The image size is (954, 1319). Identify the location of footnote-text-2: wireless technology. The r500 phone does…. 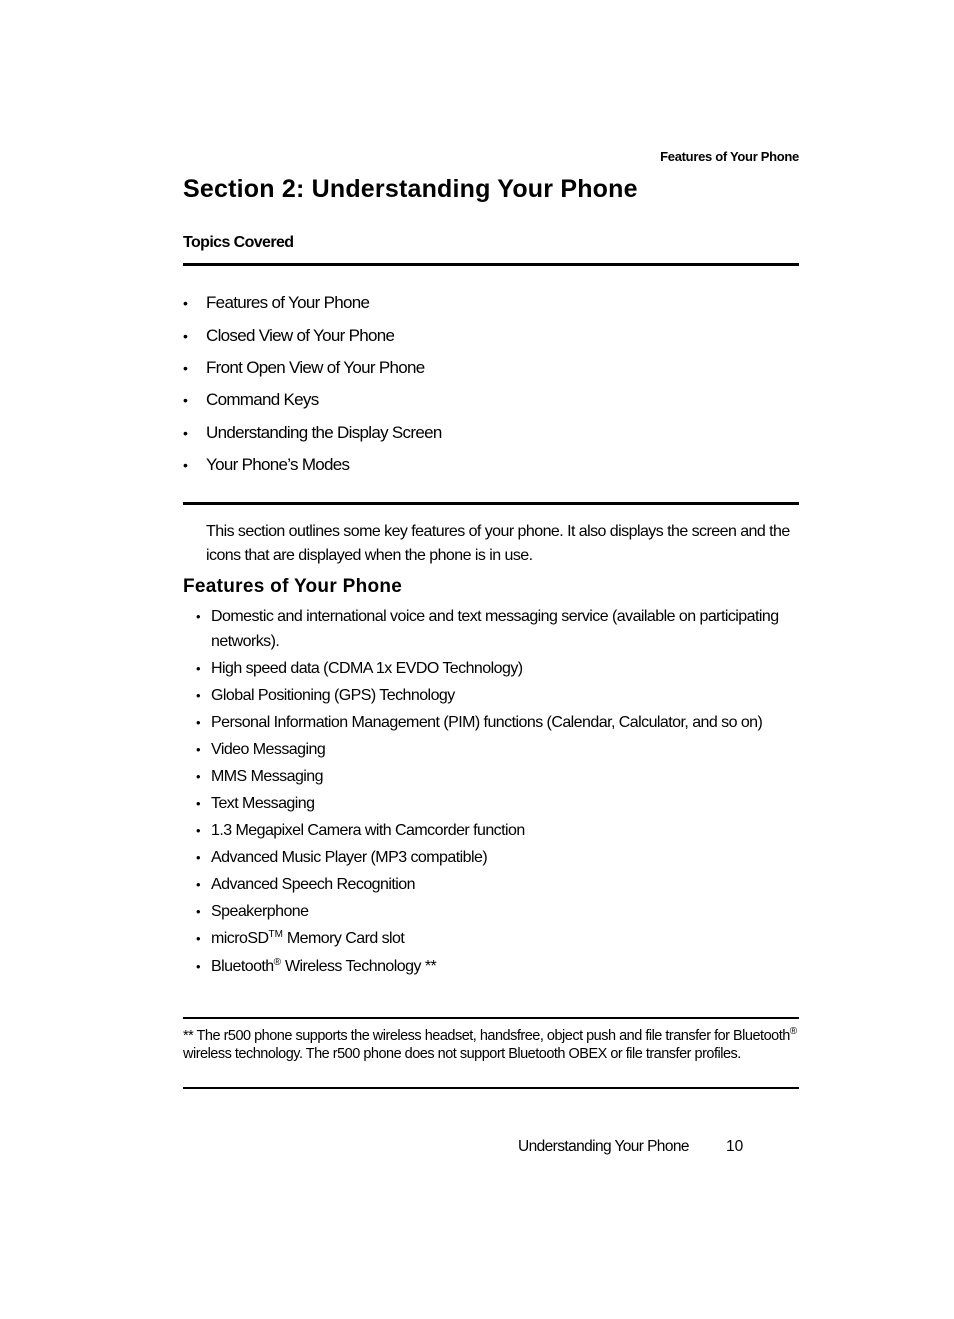
(462, 1054).